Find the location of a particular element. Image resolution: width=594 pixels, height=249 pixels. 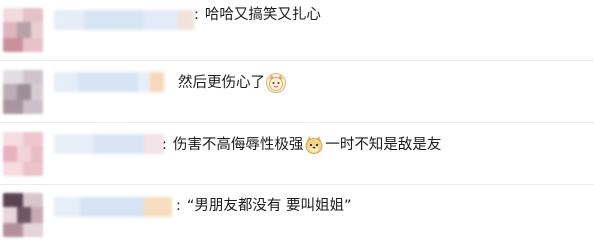

comment-body-continued: 一时不知是敌是友 is located at coordinates (383, 145).